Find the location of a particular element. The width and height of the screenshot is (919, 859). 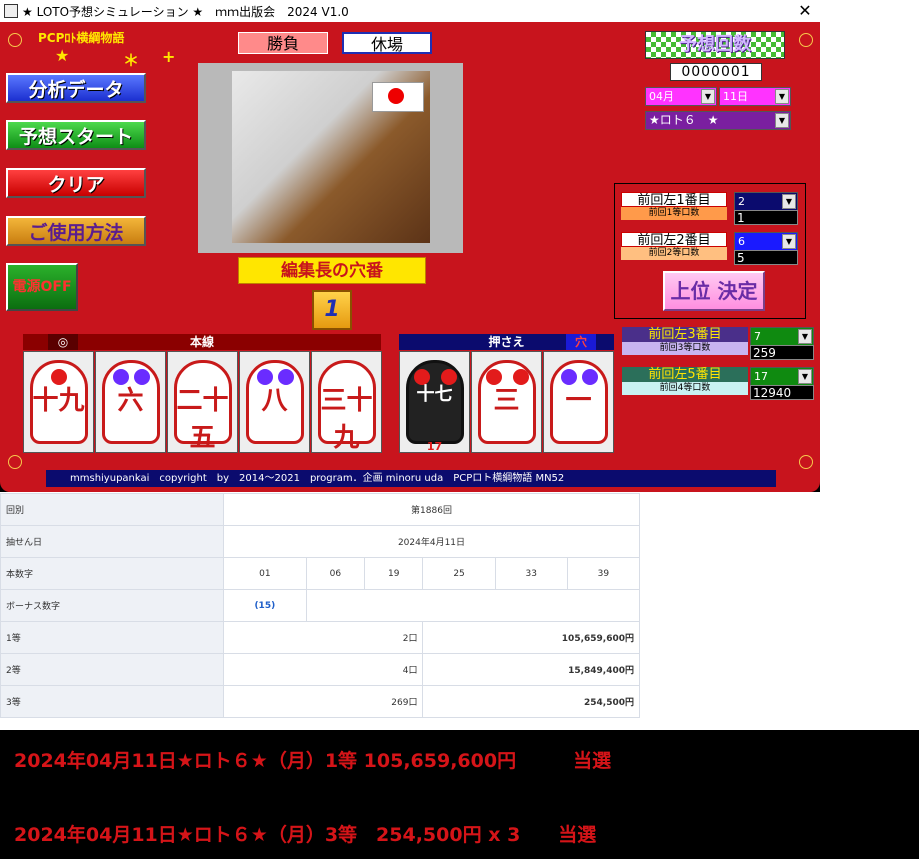

number-tile: 一 is located at coordinates (578, 402).